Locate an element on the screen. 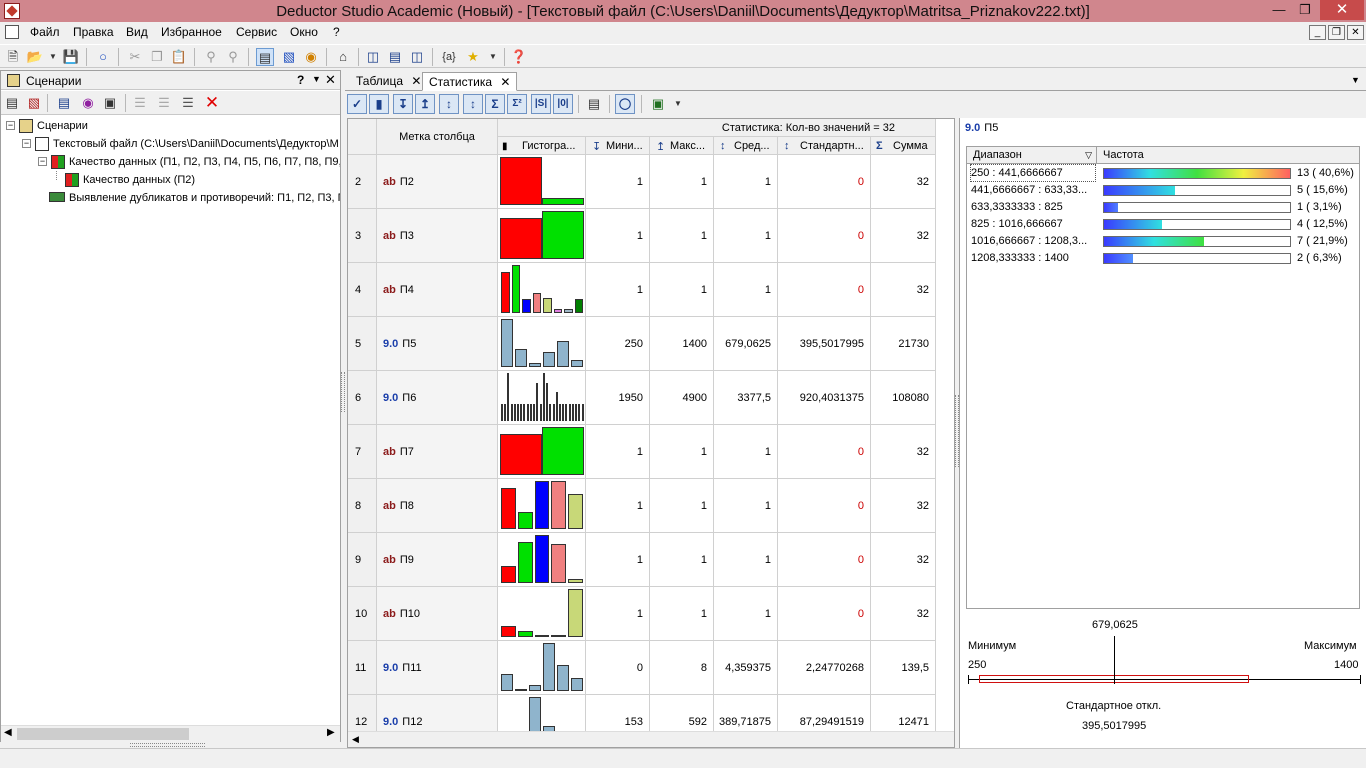 This screenshot has height=768, width=1366. tabs-dropdown-icon: ▼ is located at coordinates (1355, 80).